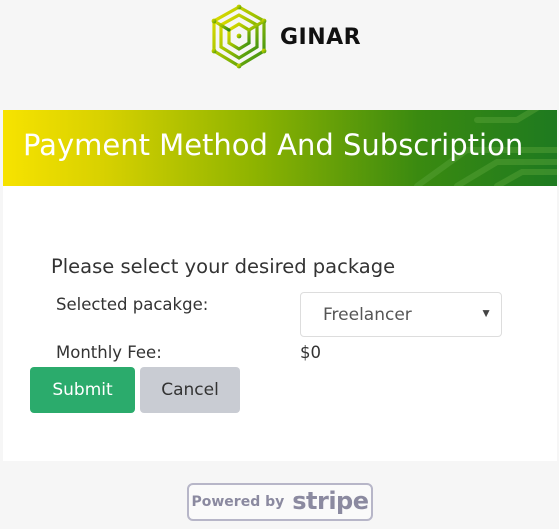 The image size is (559, 529). Describe the element at coordinates (223, 266) in the screenshot. I see `package-prompt: Please select your desired package` at that location.